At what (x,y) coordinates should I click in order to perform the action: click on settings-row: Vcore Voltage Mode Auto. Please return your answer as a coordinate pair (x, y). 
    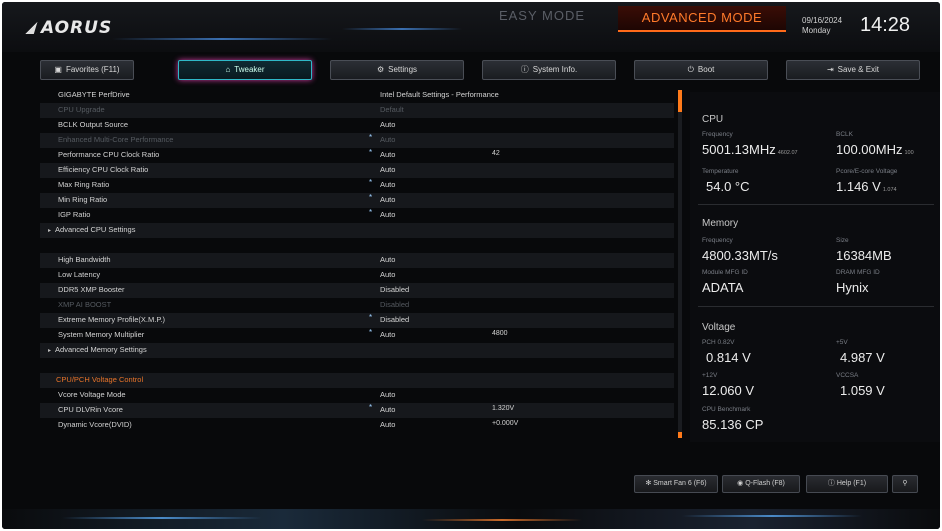
    Looking at the image, I should click on (357, 395).